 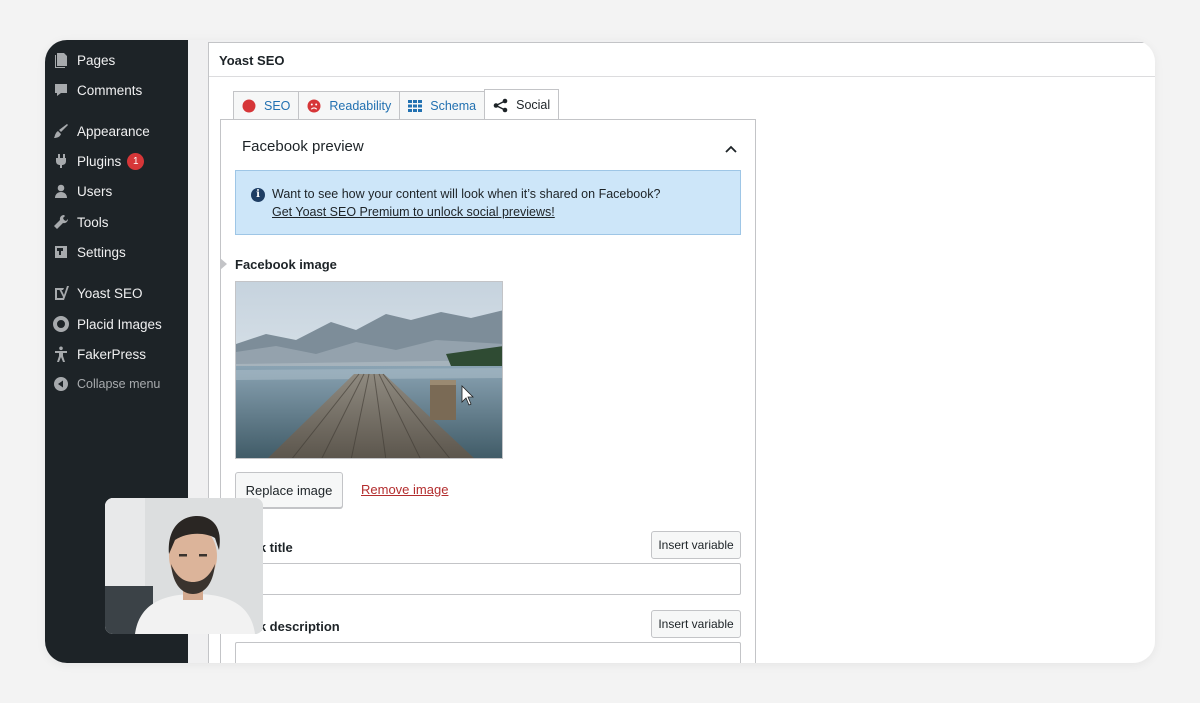 I want to click on sidebar-item-yoast-seo: Yoast SEO, so click(x=116, y=293).